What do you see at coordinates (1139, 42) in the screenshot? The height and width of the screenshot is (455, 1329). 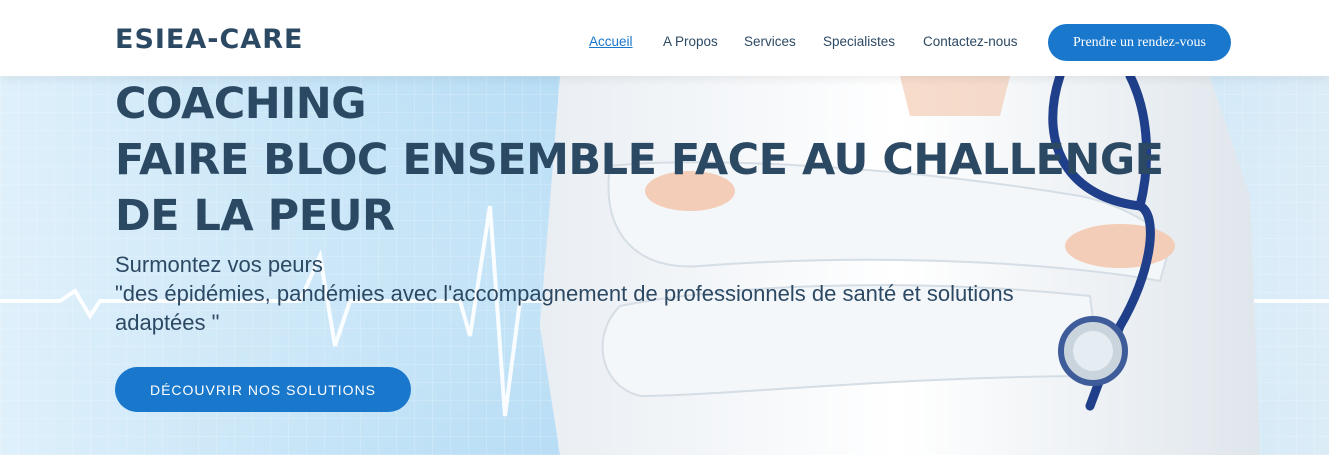 I see `appointment-button: Prendre un rendez-vous` at bounding box center [1139, 42].